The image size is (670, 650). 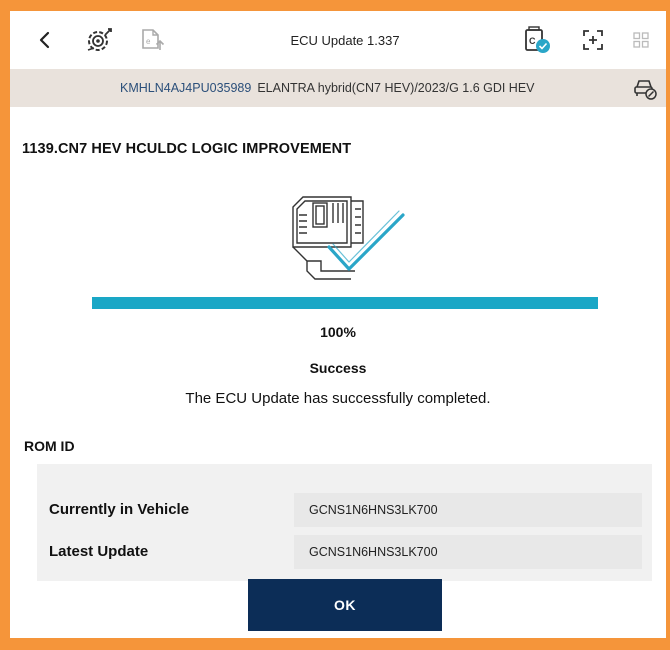 I want to click on battery-status-icon: C, so click(x=537, y=39).